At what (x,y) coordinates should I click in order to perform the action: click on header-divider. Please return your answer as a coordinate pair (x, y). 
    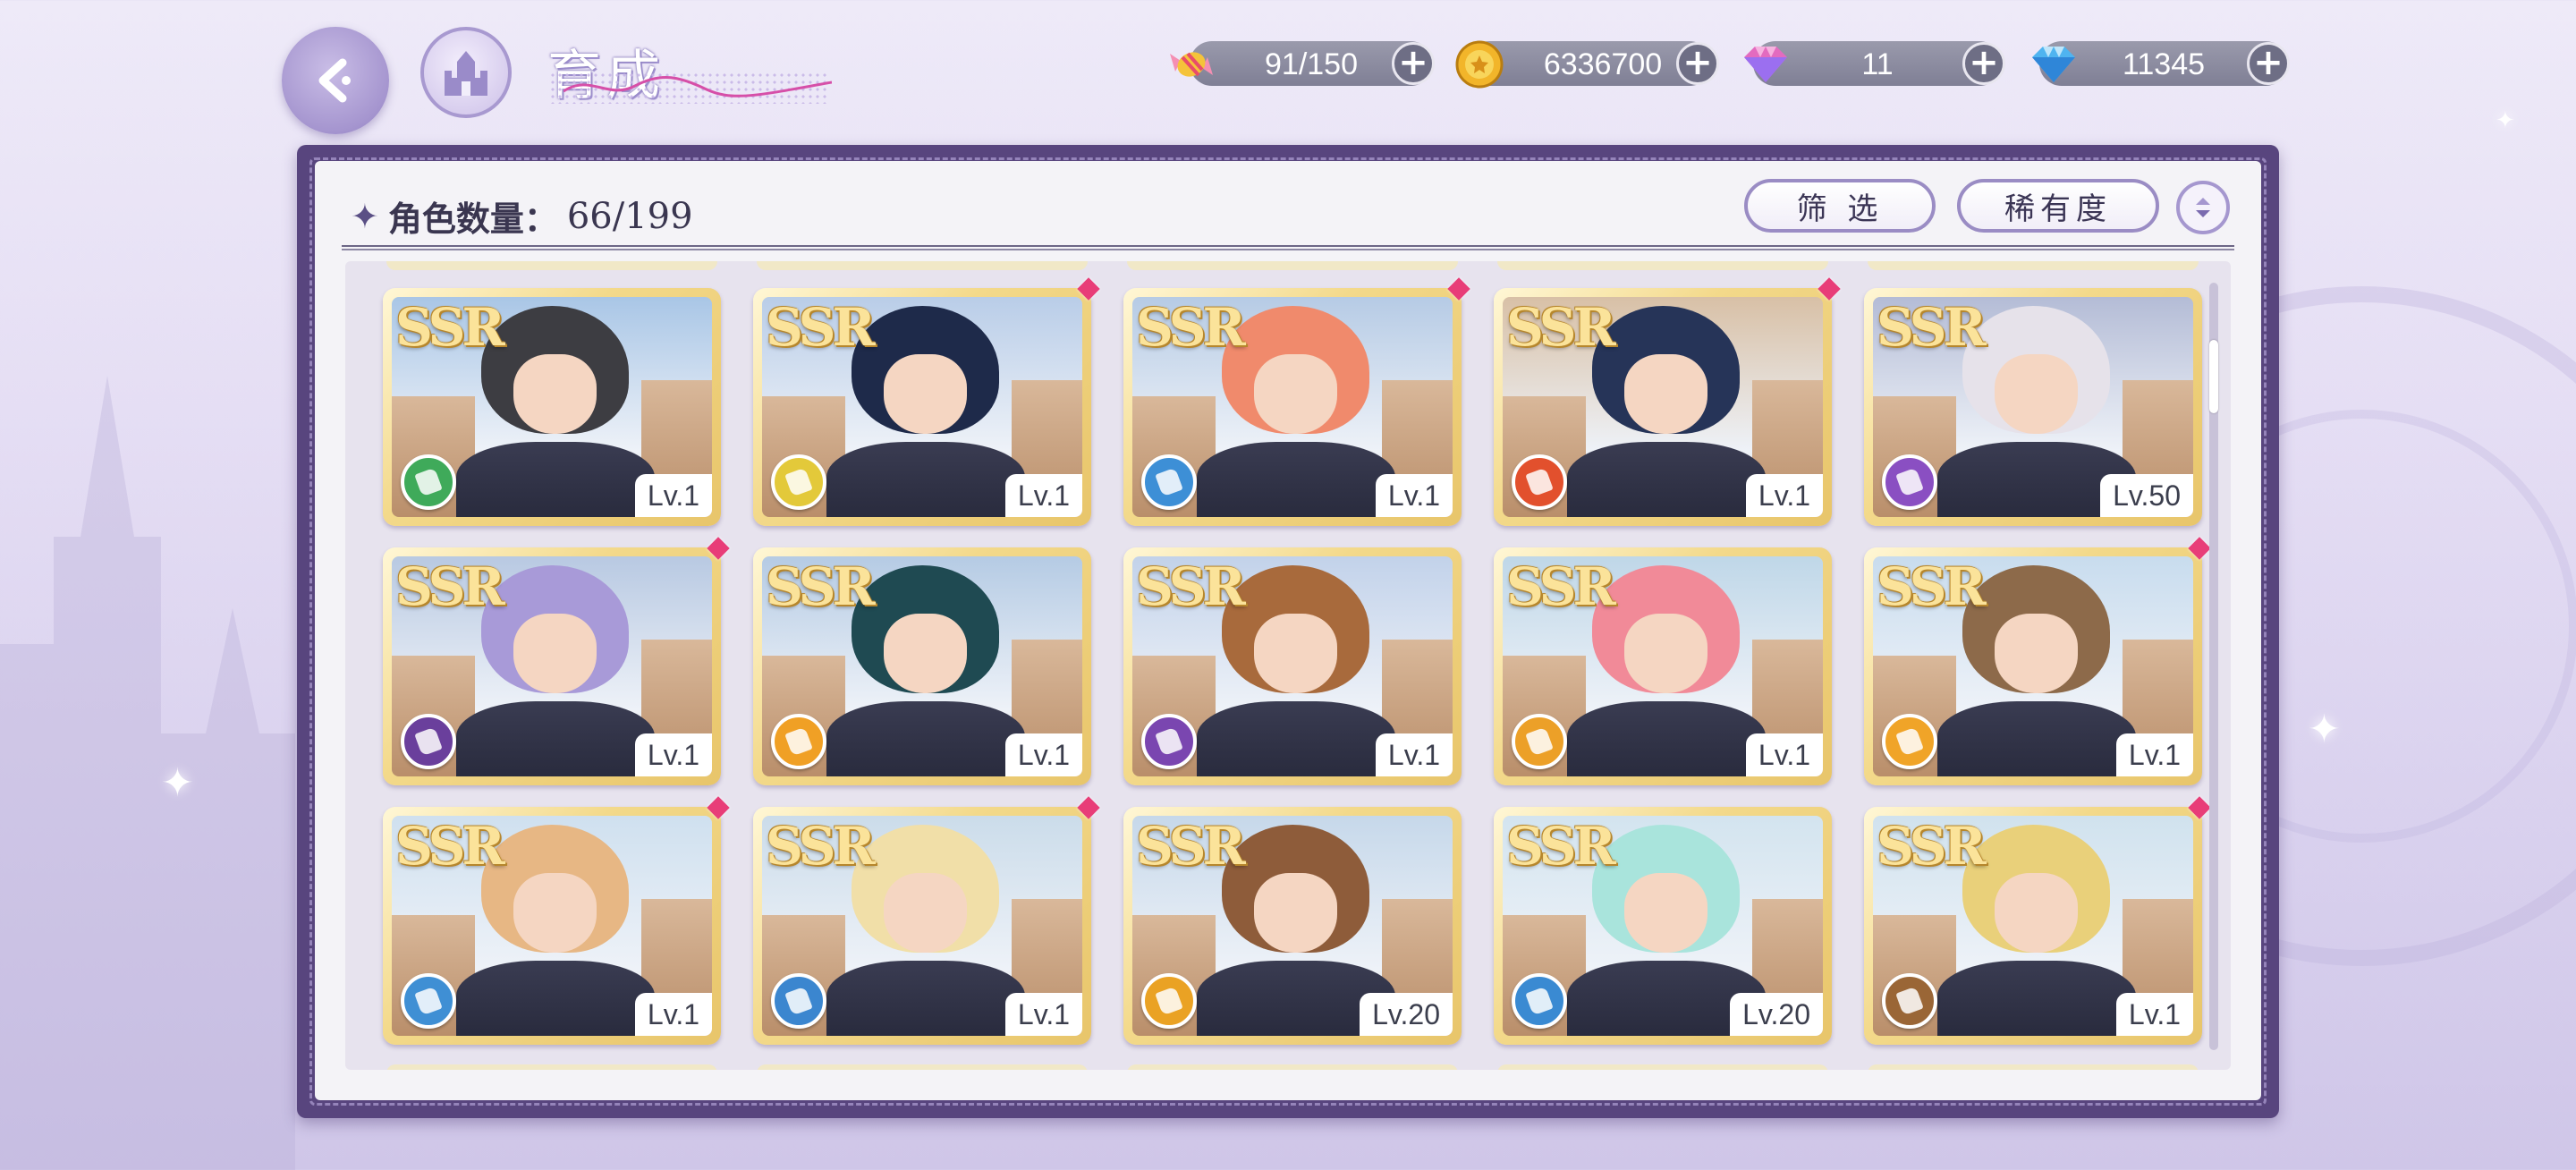
    Looking at the image, I should click on (1288, 247).